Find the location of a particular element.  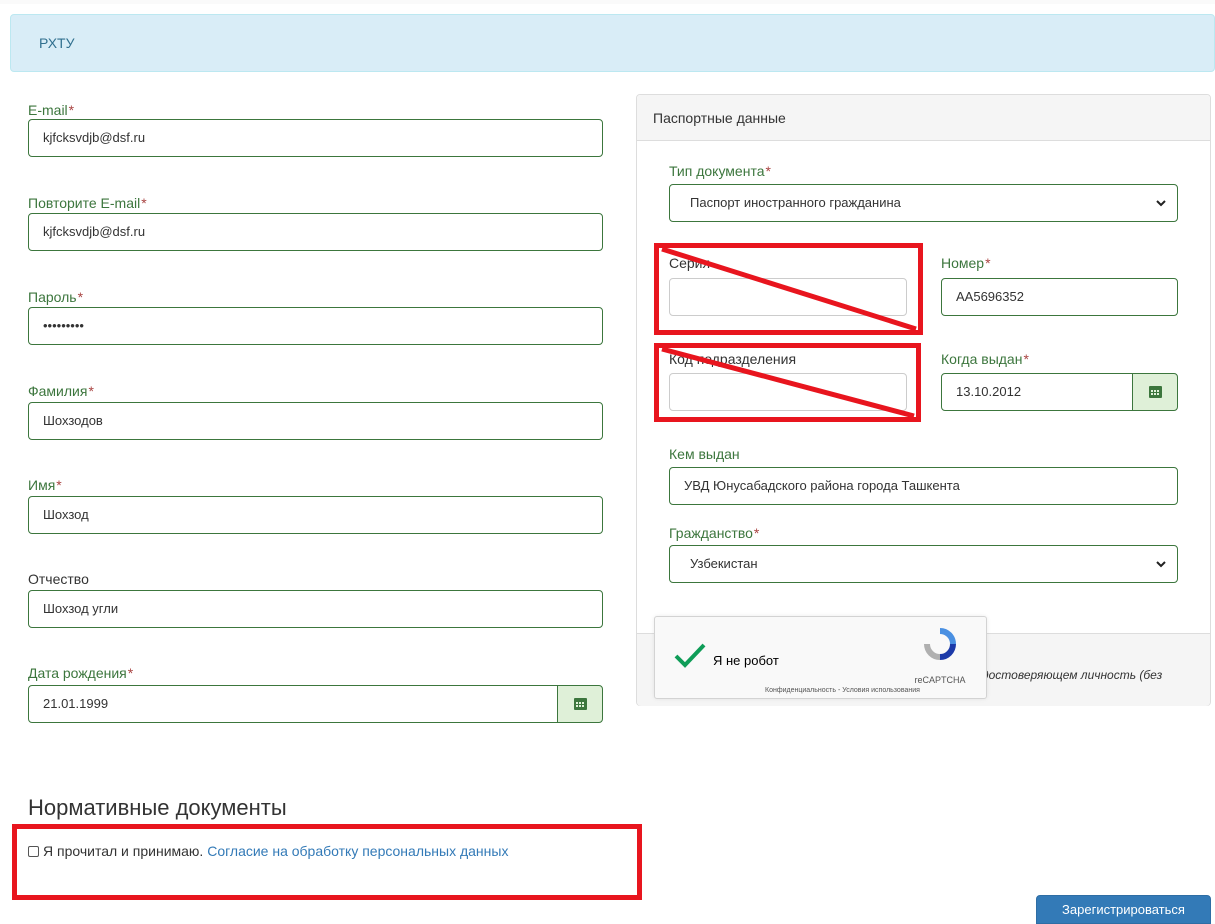

last-name-field: Шохзодов is located at coordinates (315, 421).